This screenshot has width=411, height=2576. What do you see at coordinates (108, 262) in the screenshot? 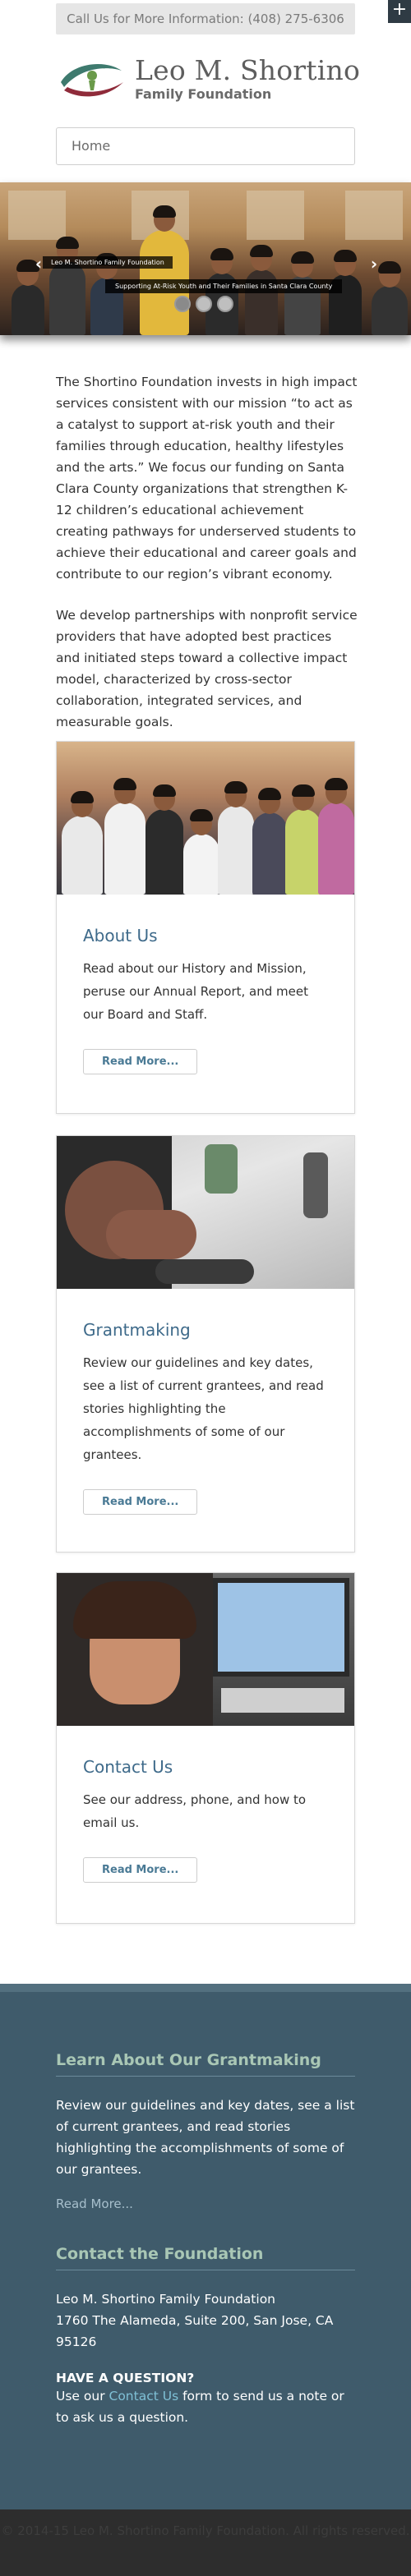
I see `slide-caption-org: Leo M. Shortino Family Foundation` at bounding box center [108, 262].